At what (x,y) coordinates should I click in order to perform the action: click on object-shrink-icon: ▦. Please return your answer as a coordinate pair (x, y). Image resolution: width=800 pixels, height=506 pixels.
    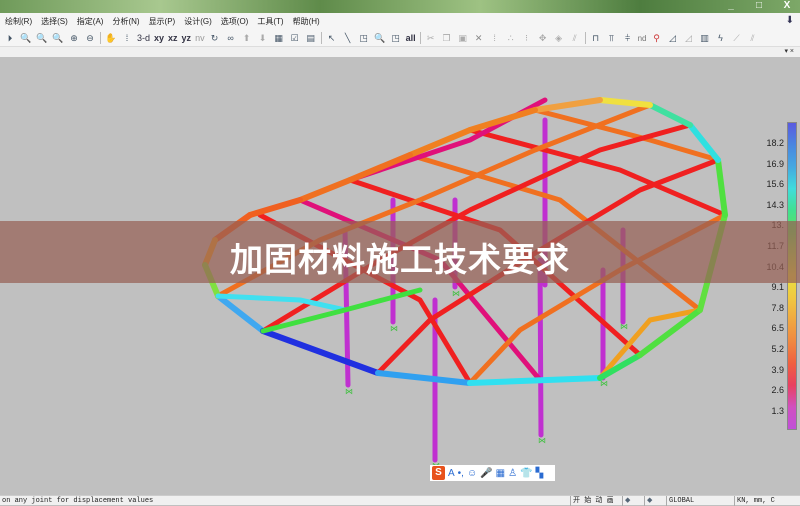
    Looking at the image, I should click on (279, 38).